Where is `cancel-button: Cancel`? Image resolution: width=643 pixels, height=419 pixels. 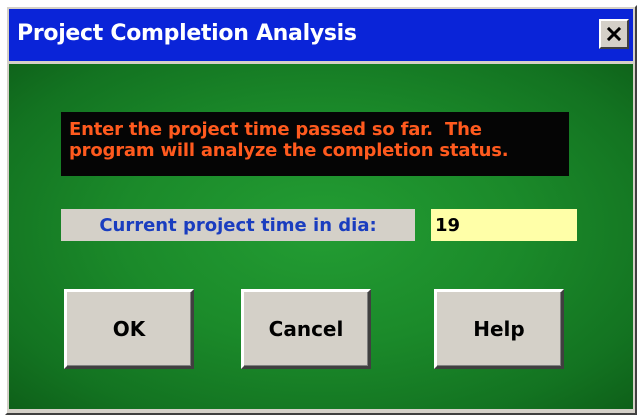 cancel-button: Cancel is located at coordinates (306, 329).